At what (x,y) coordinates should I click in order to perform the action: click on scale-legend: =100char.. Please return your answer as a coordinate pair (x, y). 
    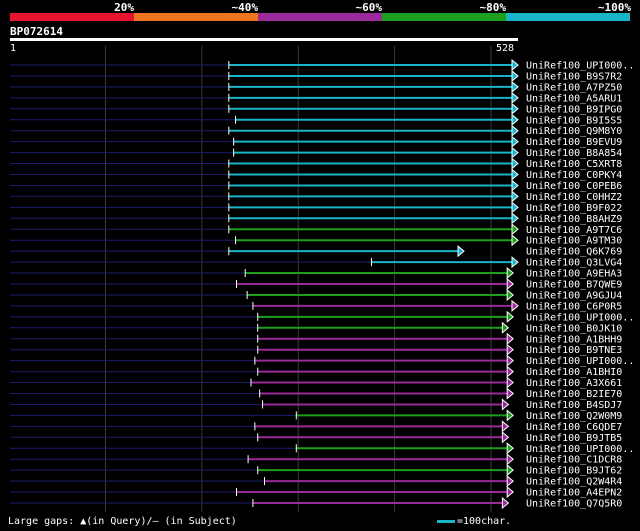
    Looking at the image, I should click on (474, 521).